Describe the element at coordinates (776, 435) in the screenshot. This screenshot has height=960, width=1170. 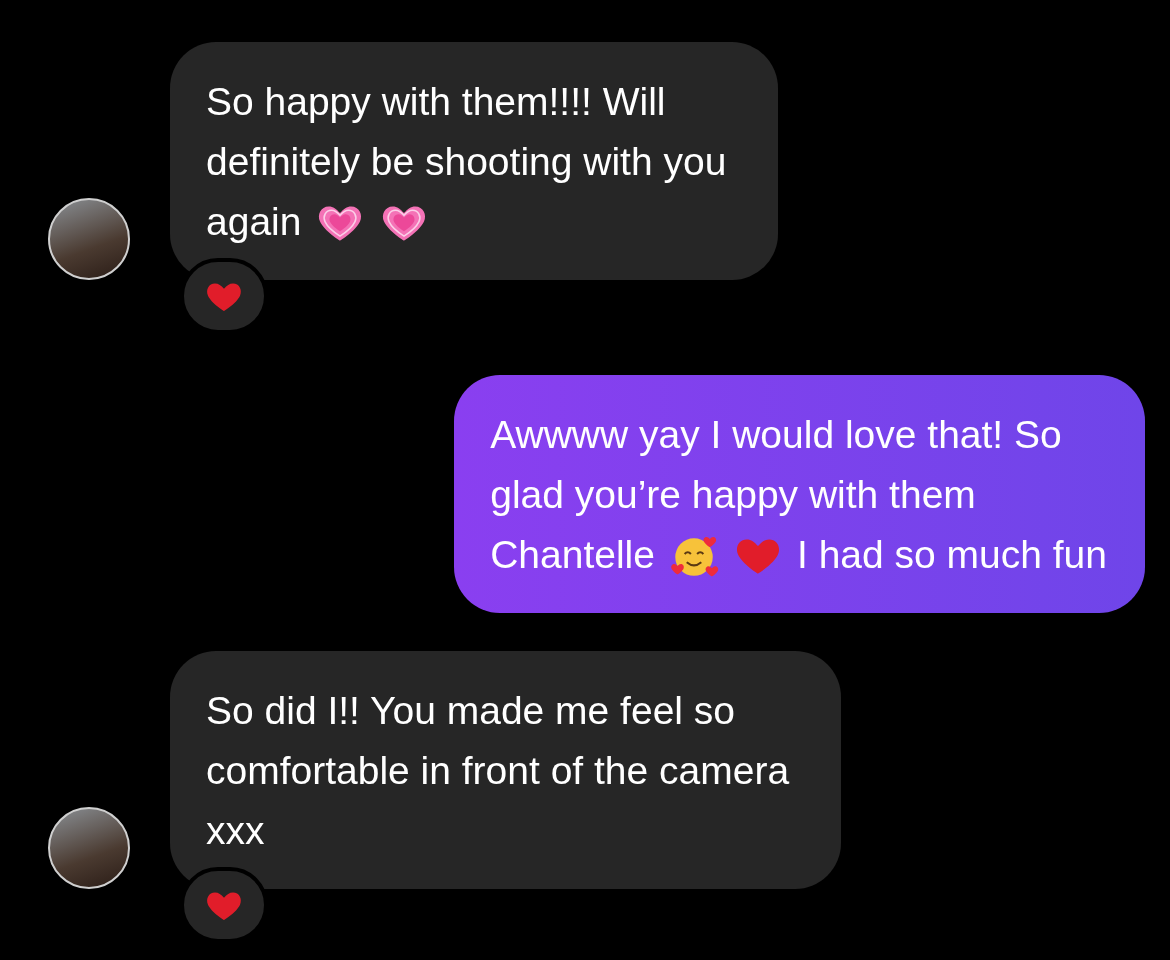
I see `message-text: Awwww yay I would love that! So` at that location.